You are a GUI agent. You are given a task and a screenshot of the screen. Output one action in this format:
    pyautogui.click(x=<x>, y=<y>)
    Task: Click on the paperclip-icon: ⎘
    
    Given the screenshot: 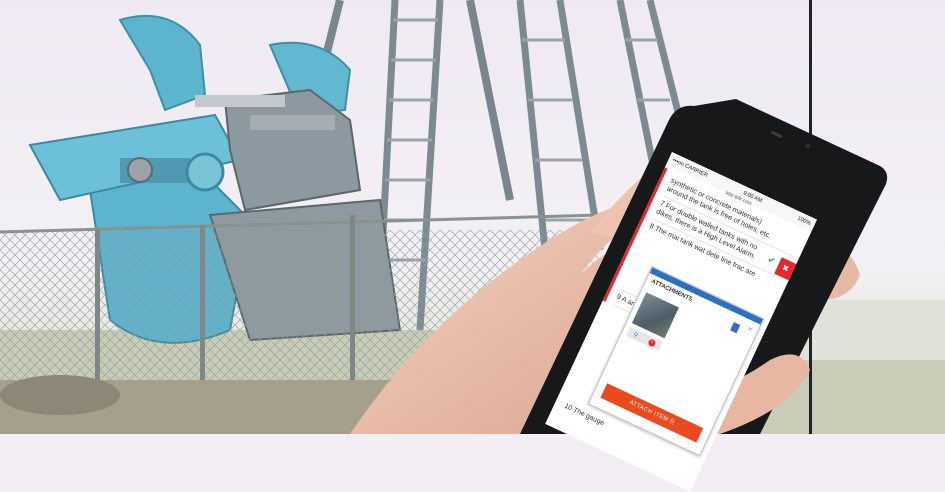 What is the action you would take?
    pyautogui.click(x=672, y=422)
    